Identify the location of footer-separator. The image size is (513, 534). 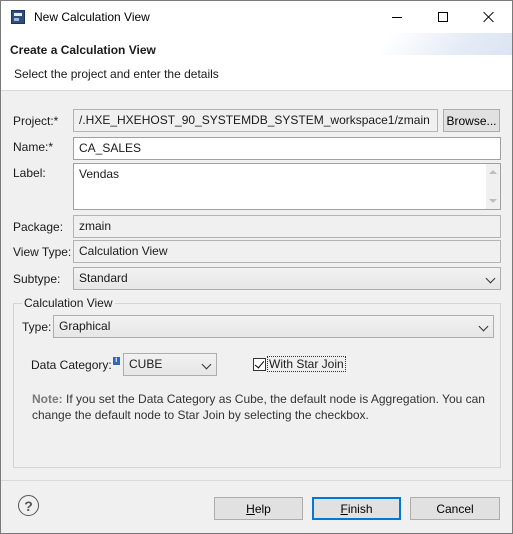
(256, 480).